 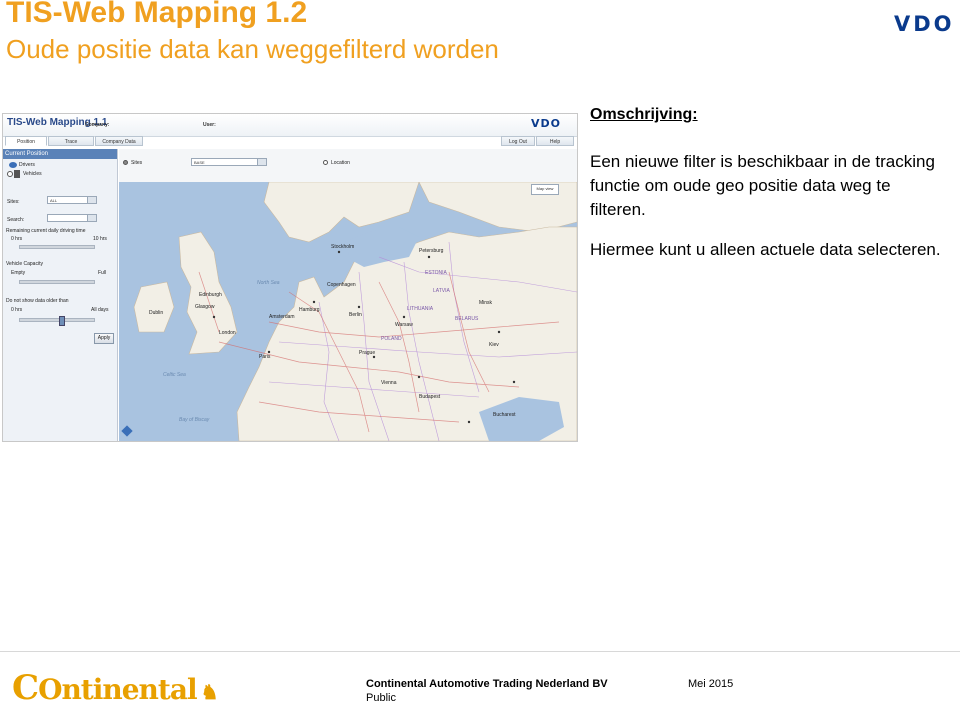 What do you see at coordinates (265, 357) in the screenshot?
I see `city-label: Paris` at bounding box center [265, 357].